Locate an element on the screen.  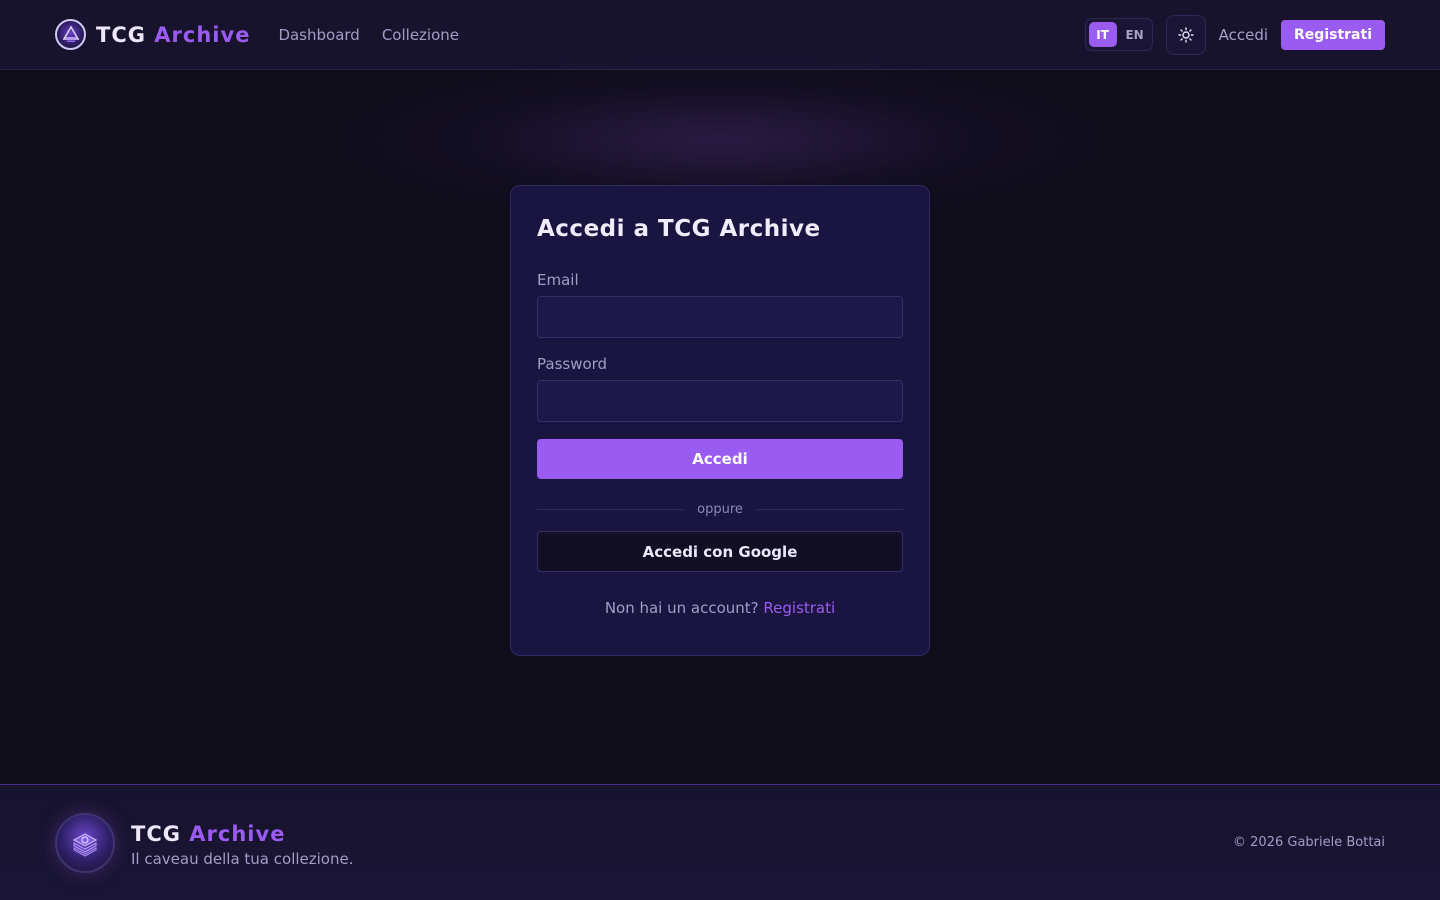
language-switcher: IT EN is located at coordinates (1118, 34).